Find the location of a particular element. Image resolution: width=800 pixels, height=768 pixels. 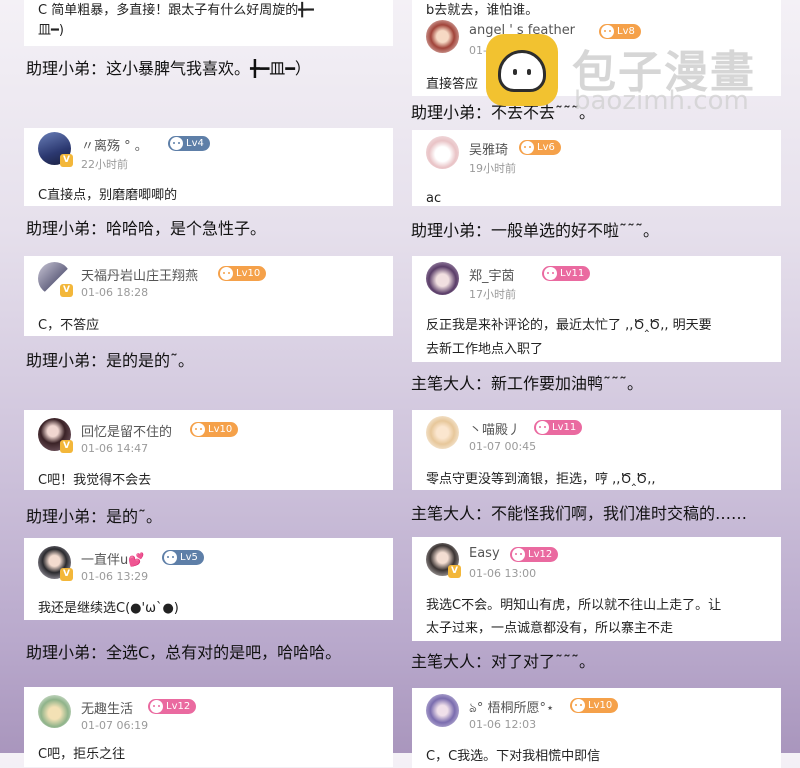

comment-text: 我选C不会。明知山有虎，所以就不往山上走了。让 is located at coordinates (574, 605).